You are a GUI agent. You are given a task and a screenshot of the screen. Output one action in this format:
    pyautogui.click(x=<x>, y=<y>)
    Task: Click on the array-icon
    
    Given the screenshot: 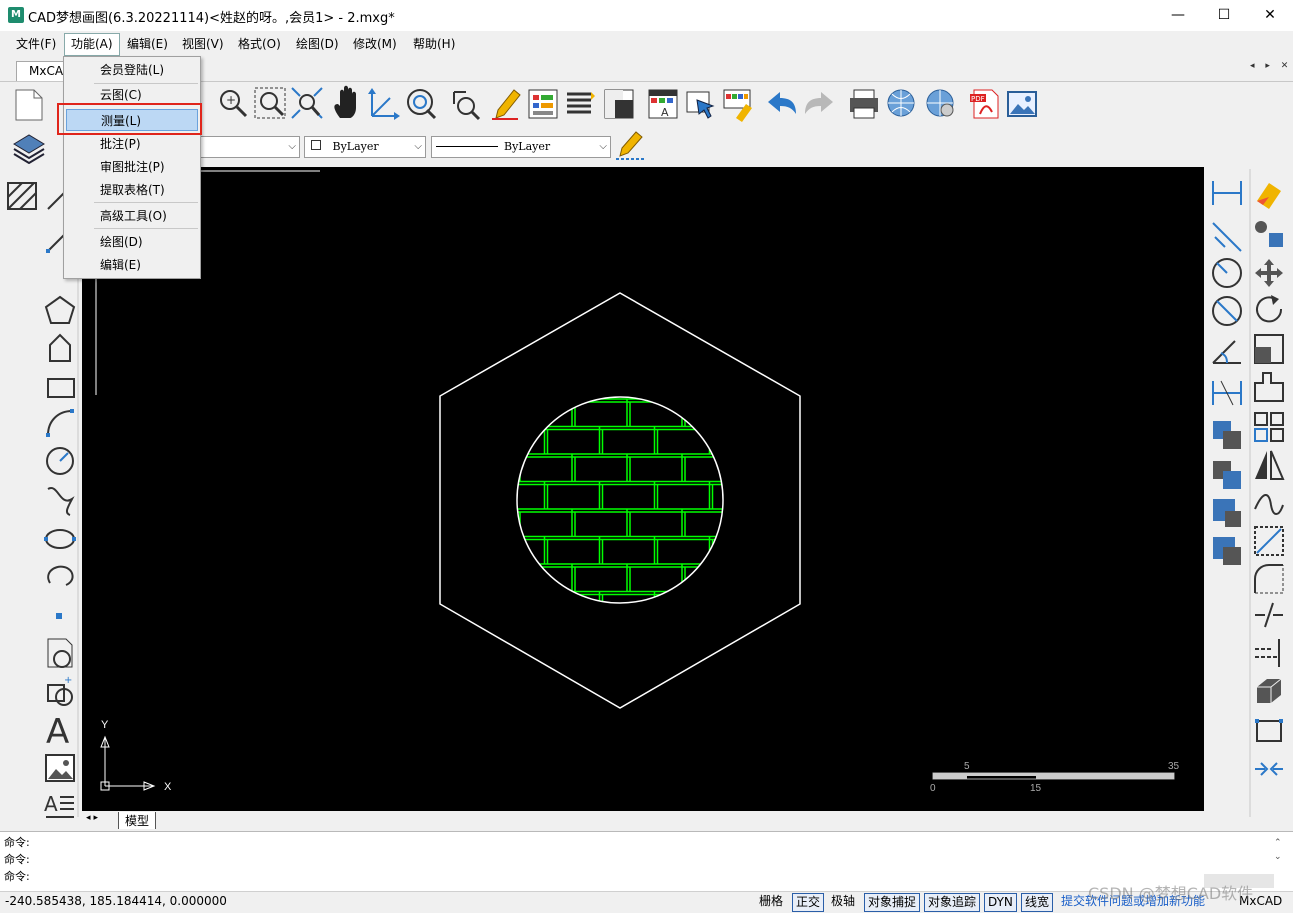 What is the action you would take?
    pyautogui.click(x=1227, y=551)
    